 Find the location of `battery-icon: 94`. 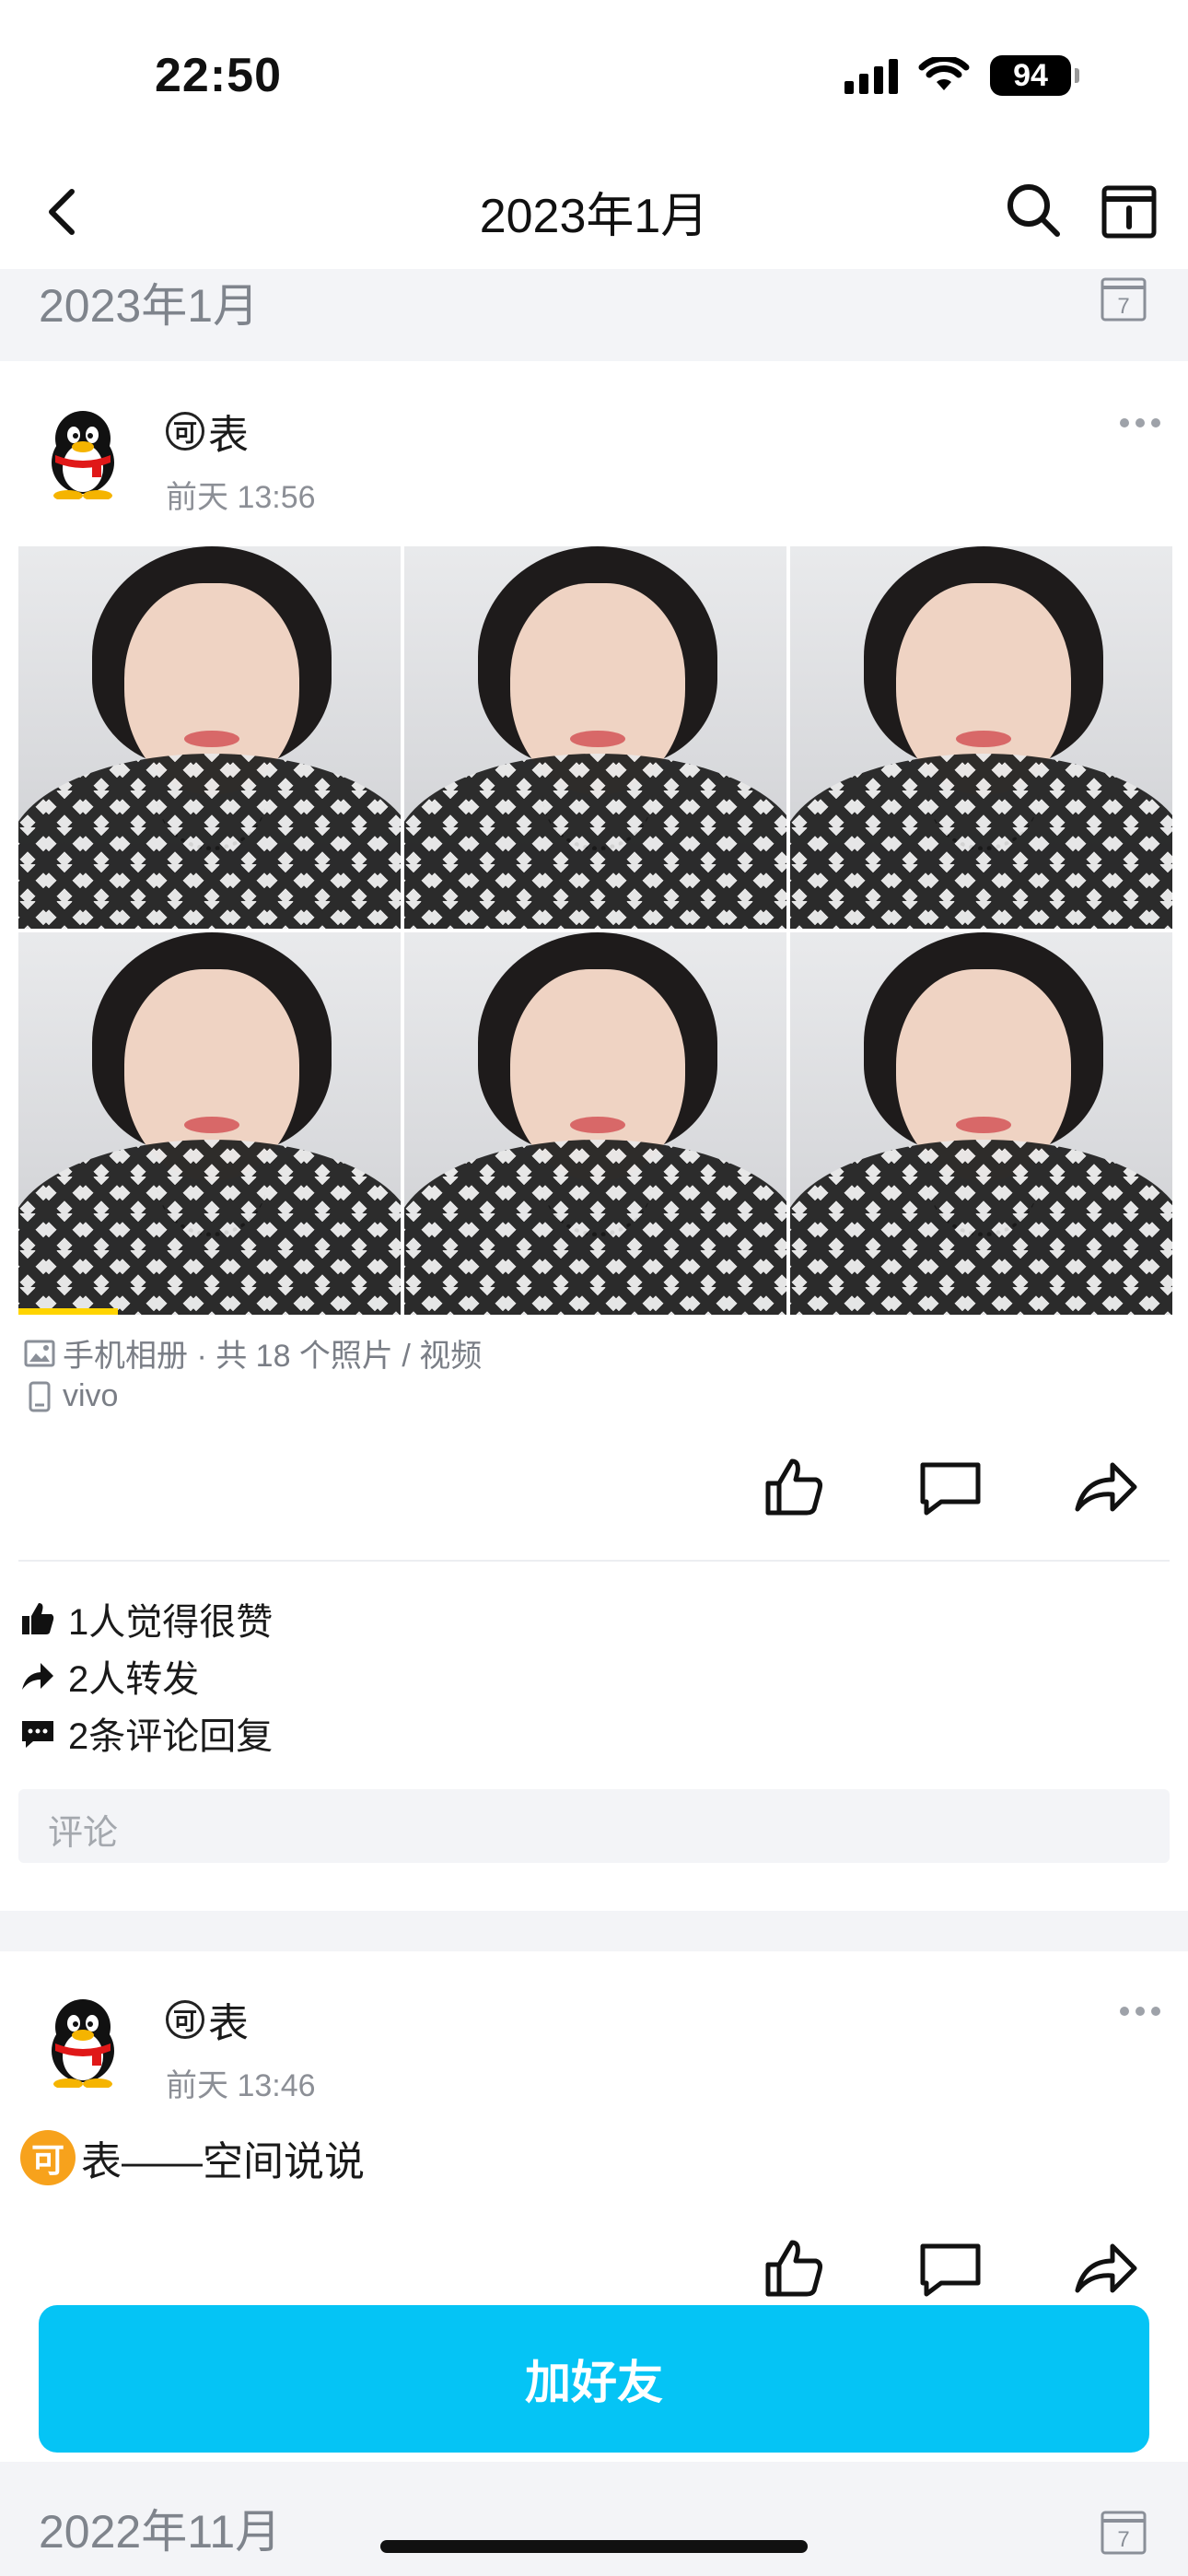

battery-icon: 94 is located at coordinates (1034, 75).